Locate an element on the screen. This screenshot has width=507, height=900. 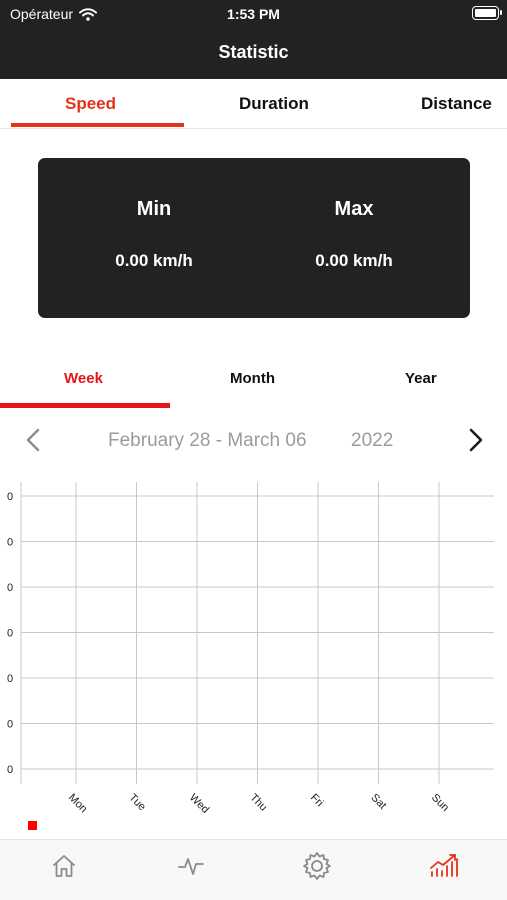
chevron-left-icon is located at coordinates (33, 440).